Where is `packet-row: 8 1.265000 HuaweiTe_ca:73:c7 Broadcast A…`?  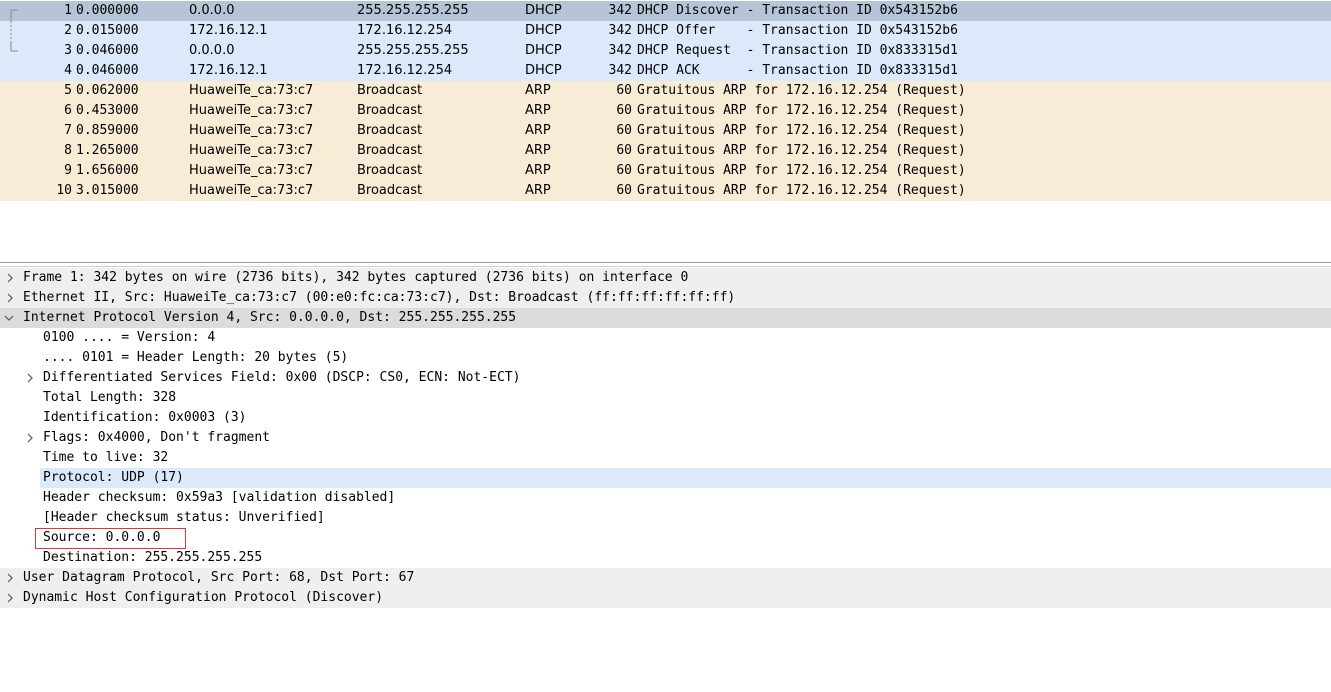 packet-row: 8 1.265000 HuaweiTe_ca:73:c7 Broadcast A… is located at coordinates (665, 151).